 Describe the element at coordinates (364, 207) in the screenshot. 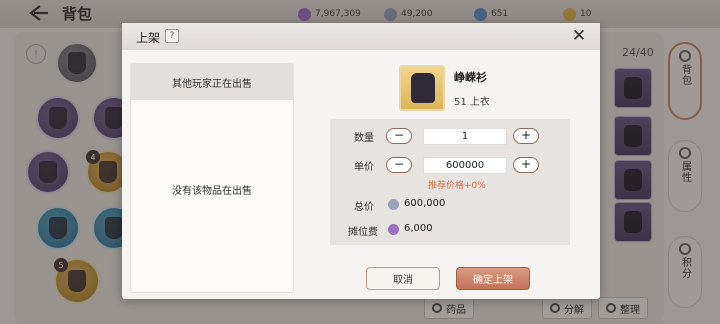

I see `total-price-label: 总价` at that location.